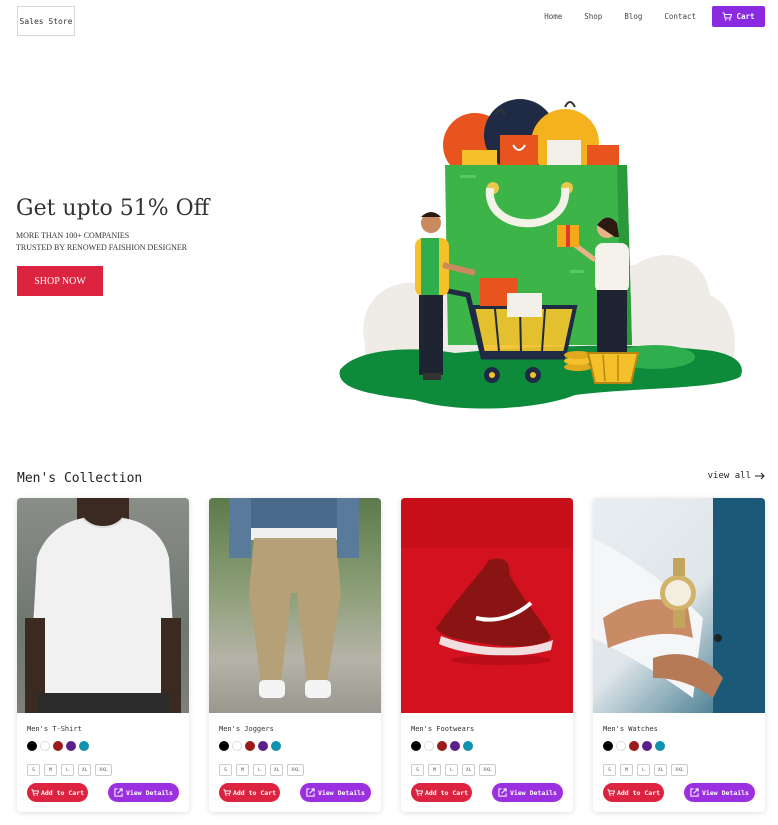 The width and height of the screenshot is (778, 825). I want to click on section-title: Men's Collection, so click(80, 478).